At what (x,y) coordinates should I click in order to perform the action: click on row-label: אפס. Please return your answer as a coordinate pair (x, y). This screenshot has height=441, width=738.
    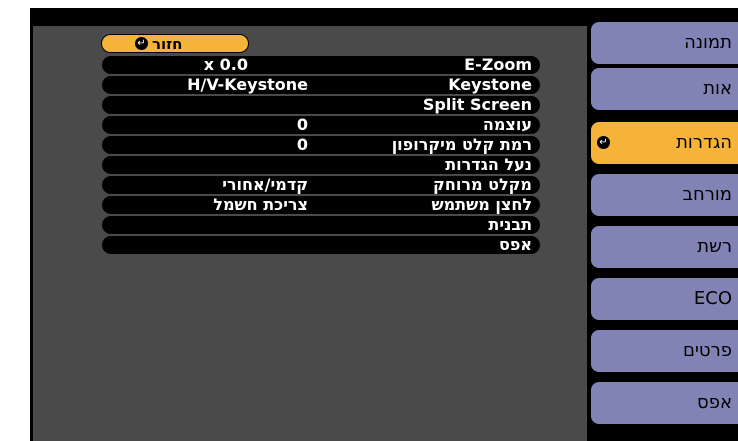
    Looking at the image, I should click on (515, 244).